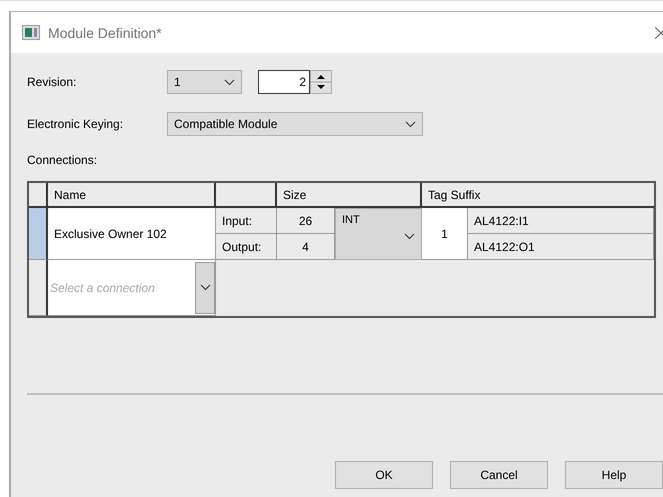  Describe the element at coordinates (349, 195) in the screenshot. I see `column-header: Size` at that location.